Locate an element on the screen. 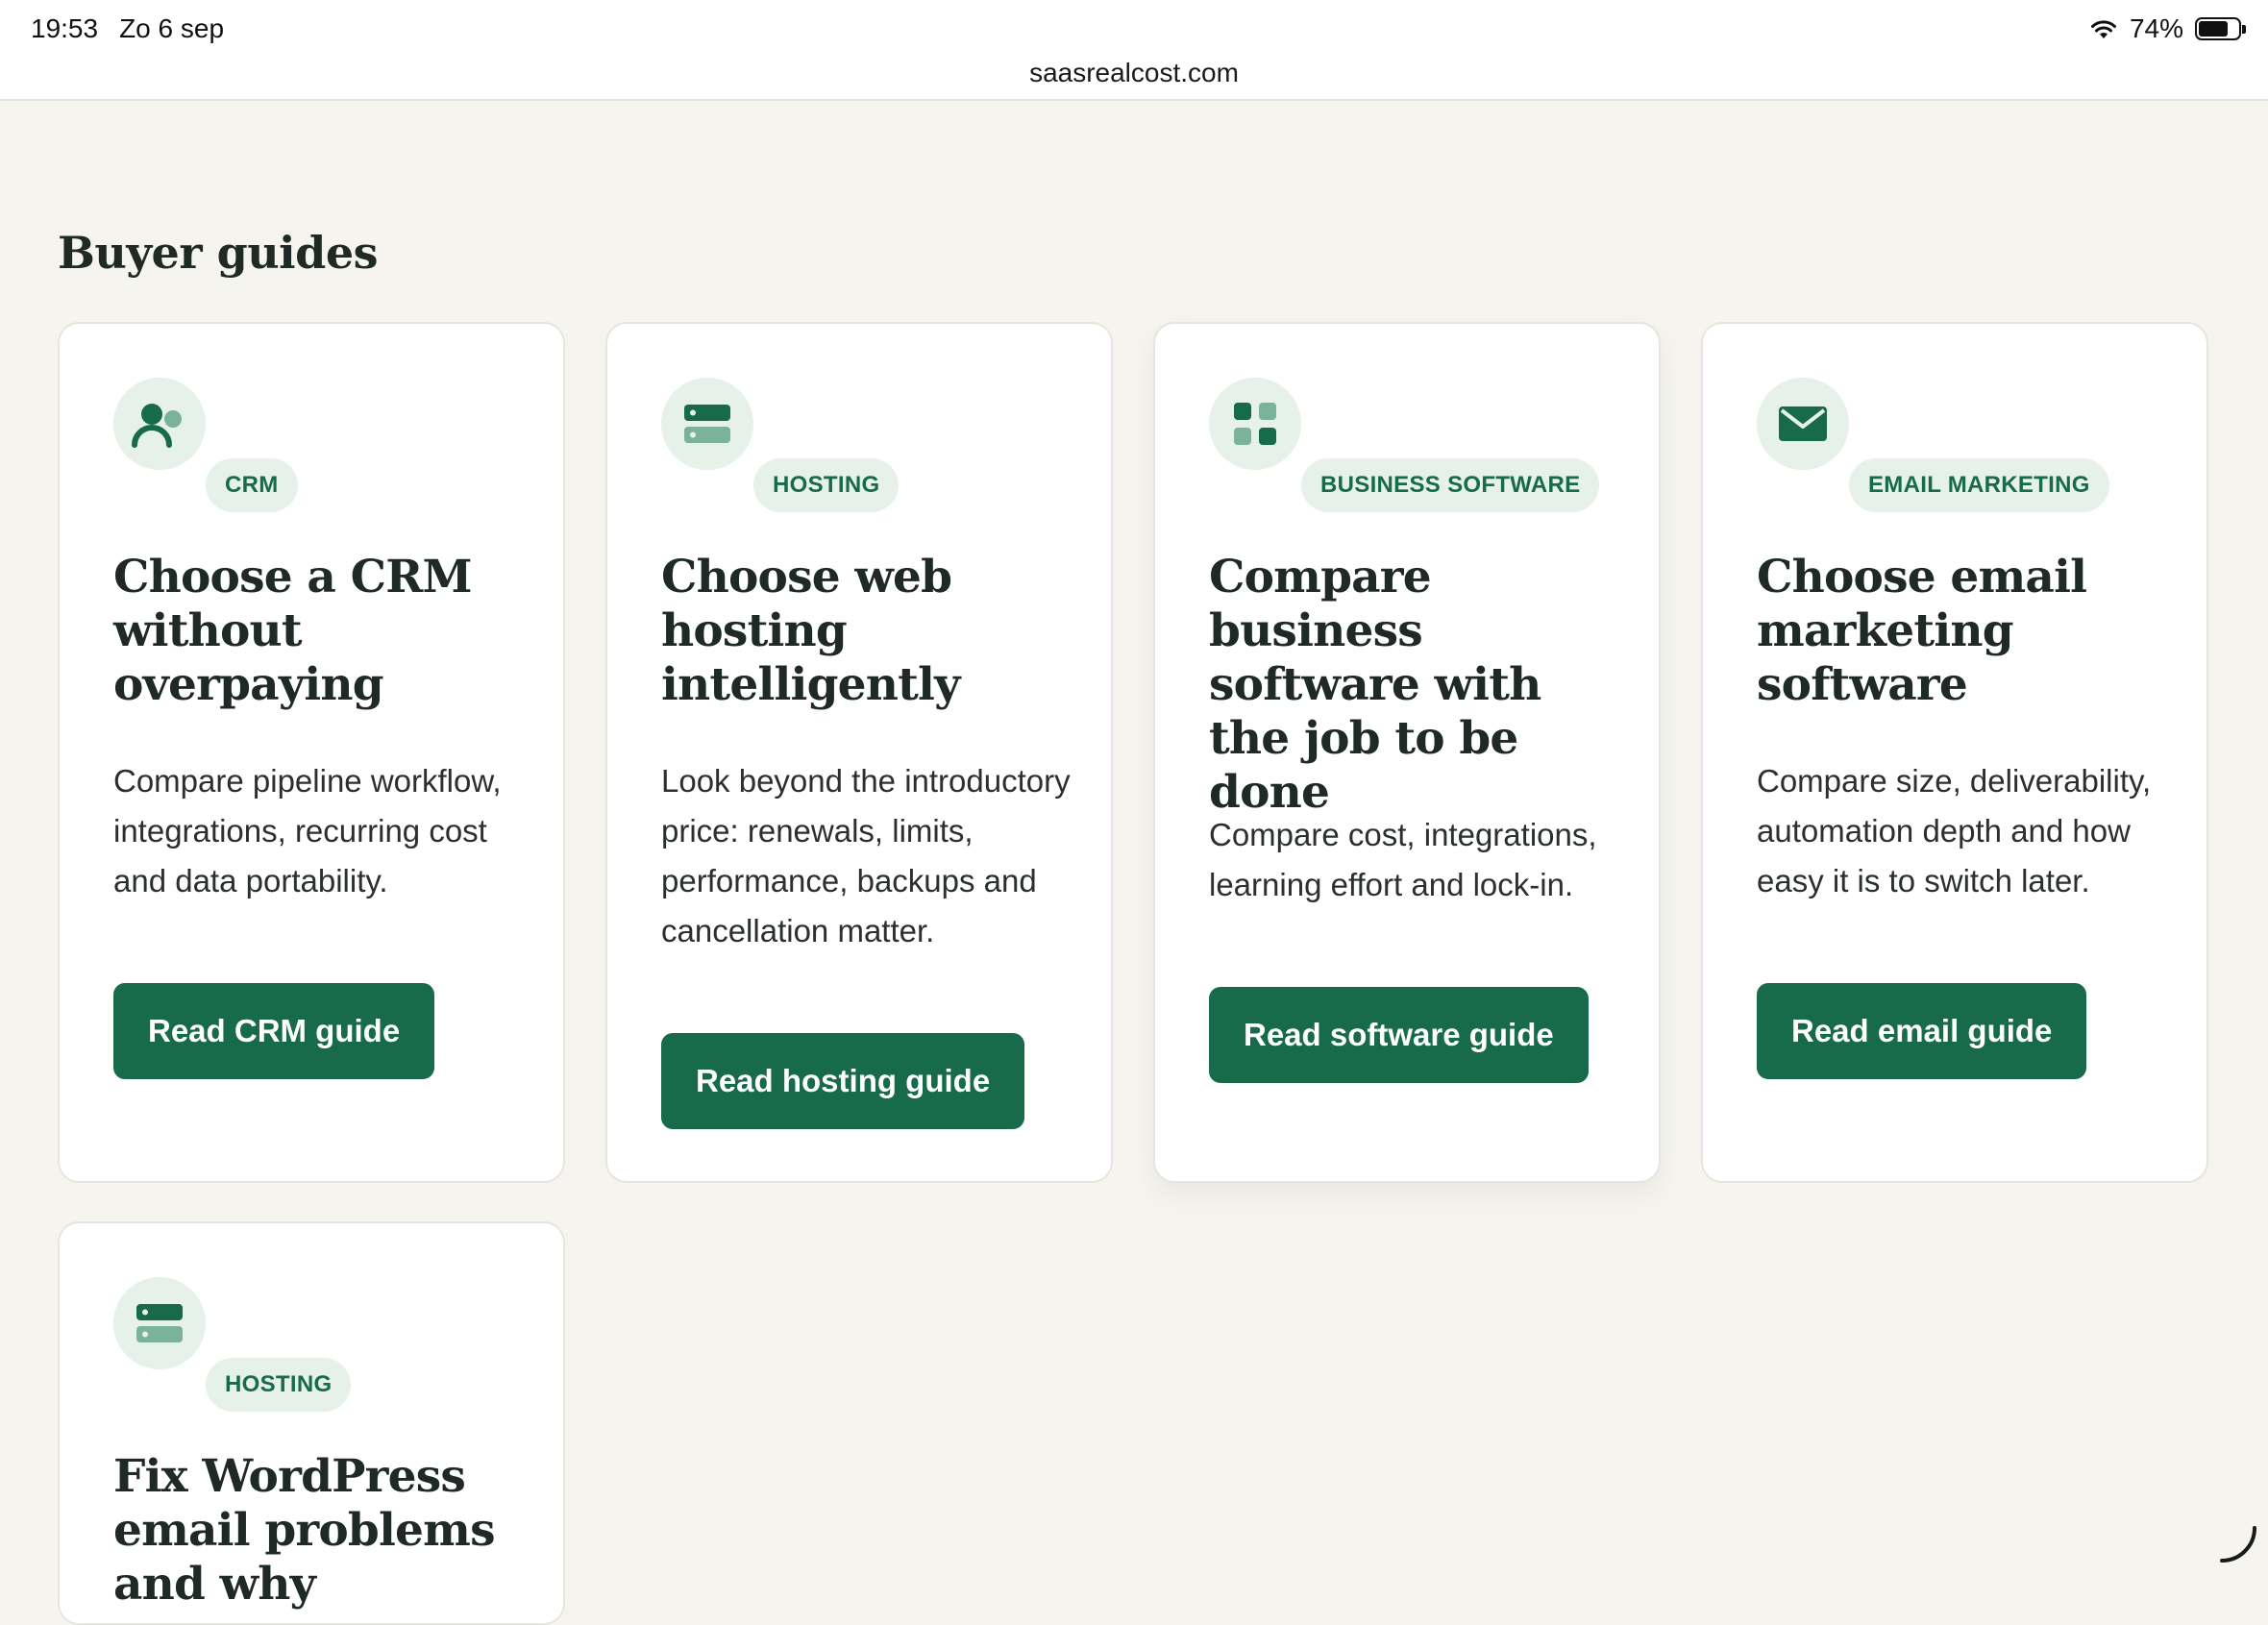 The width and height of the screenshot is (2268, 1625). card-title: Choose a CRM without overpaying is located at coordinates (324, 632).